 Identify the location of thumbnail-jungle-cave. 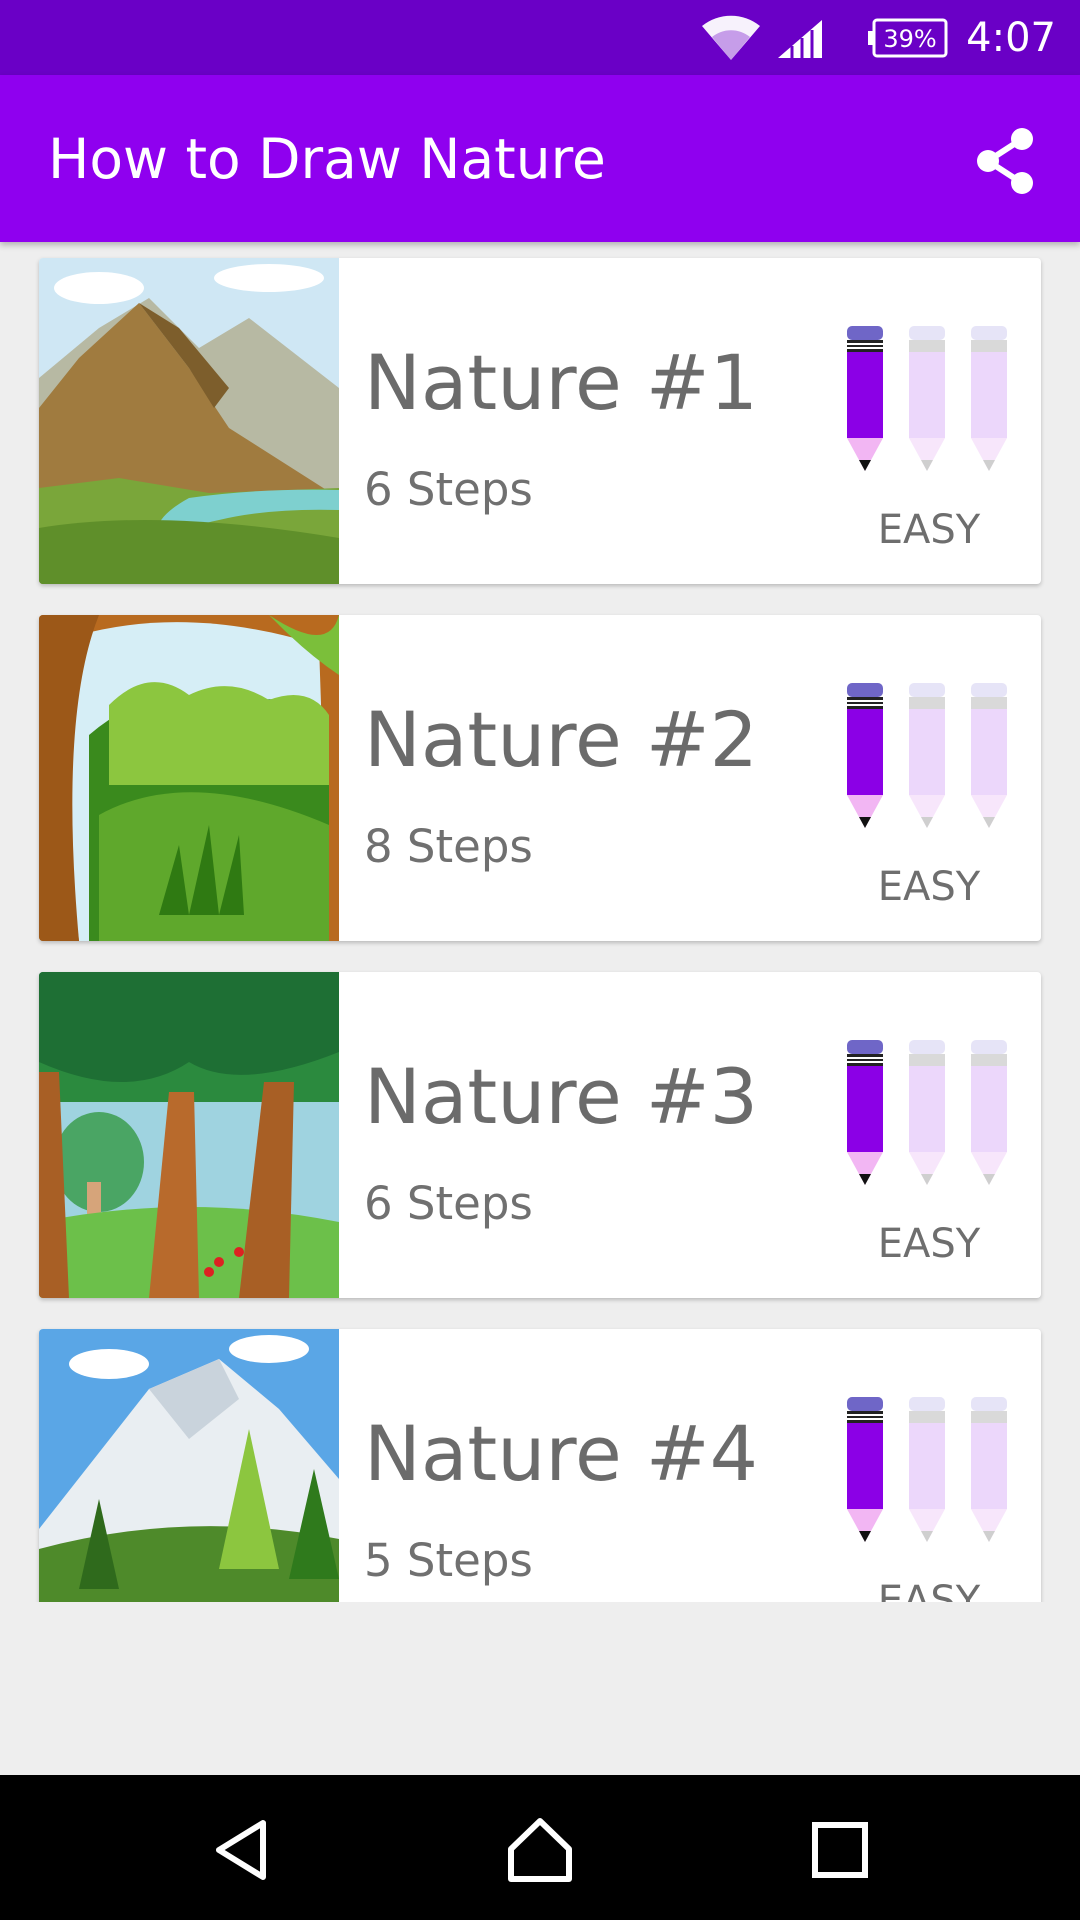
(189, 778).